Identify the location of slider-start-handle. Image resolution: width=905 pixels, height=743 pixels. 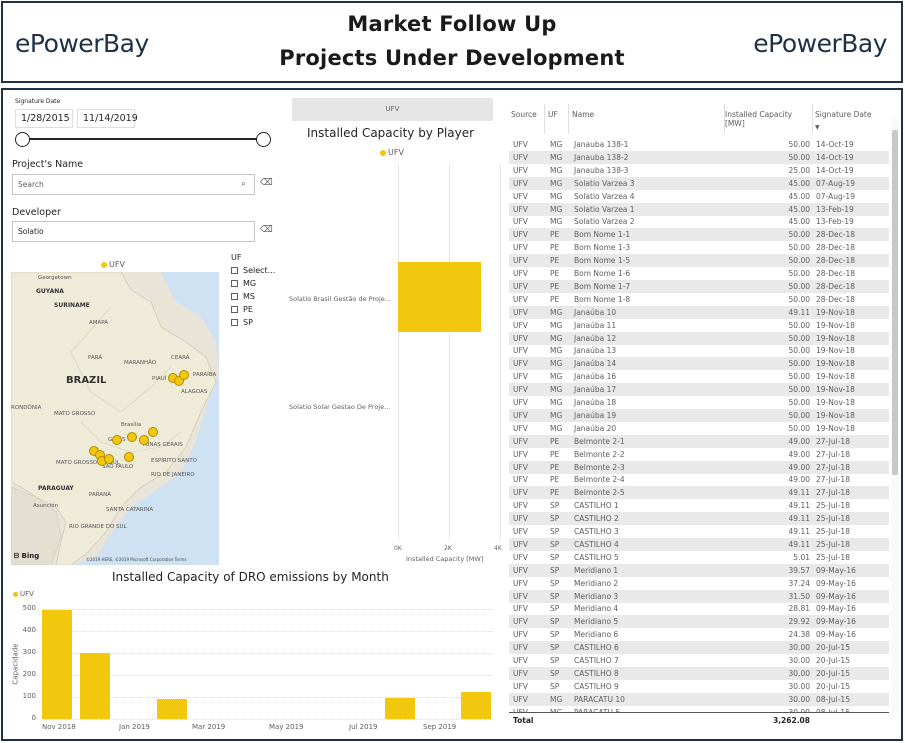
(22, 139).